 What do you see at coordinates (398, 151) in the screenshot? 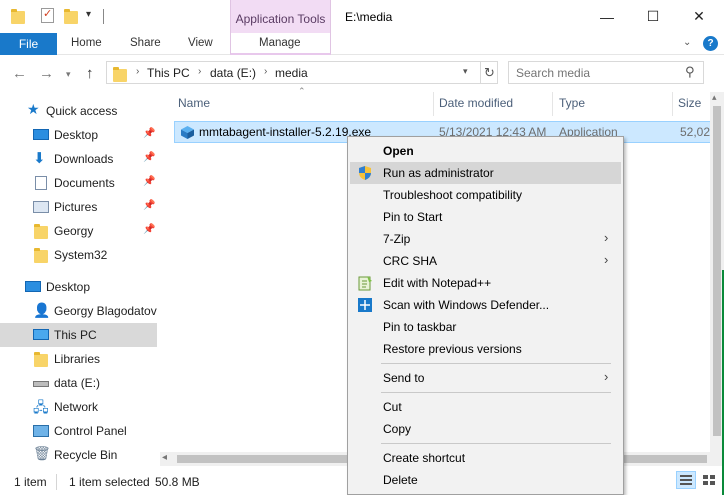
I see `menu-item-label: Open` at bounding box center [398, 151].